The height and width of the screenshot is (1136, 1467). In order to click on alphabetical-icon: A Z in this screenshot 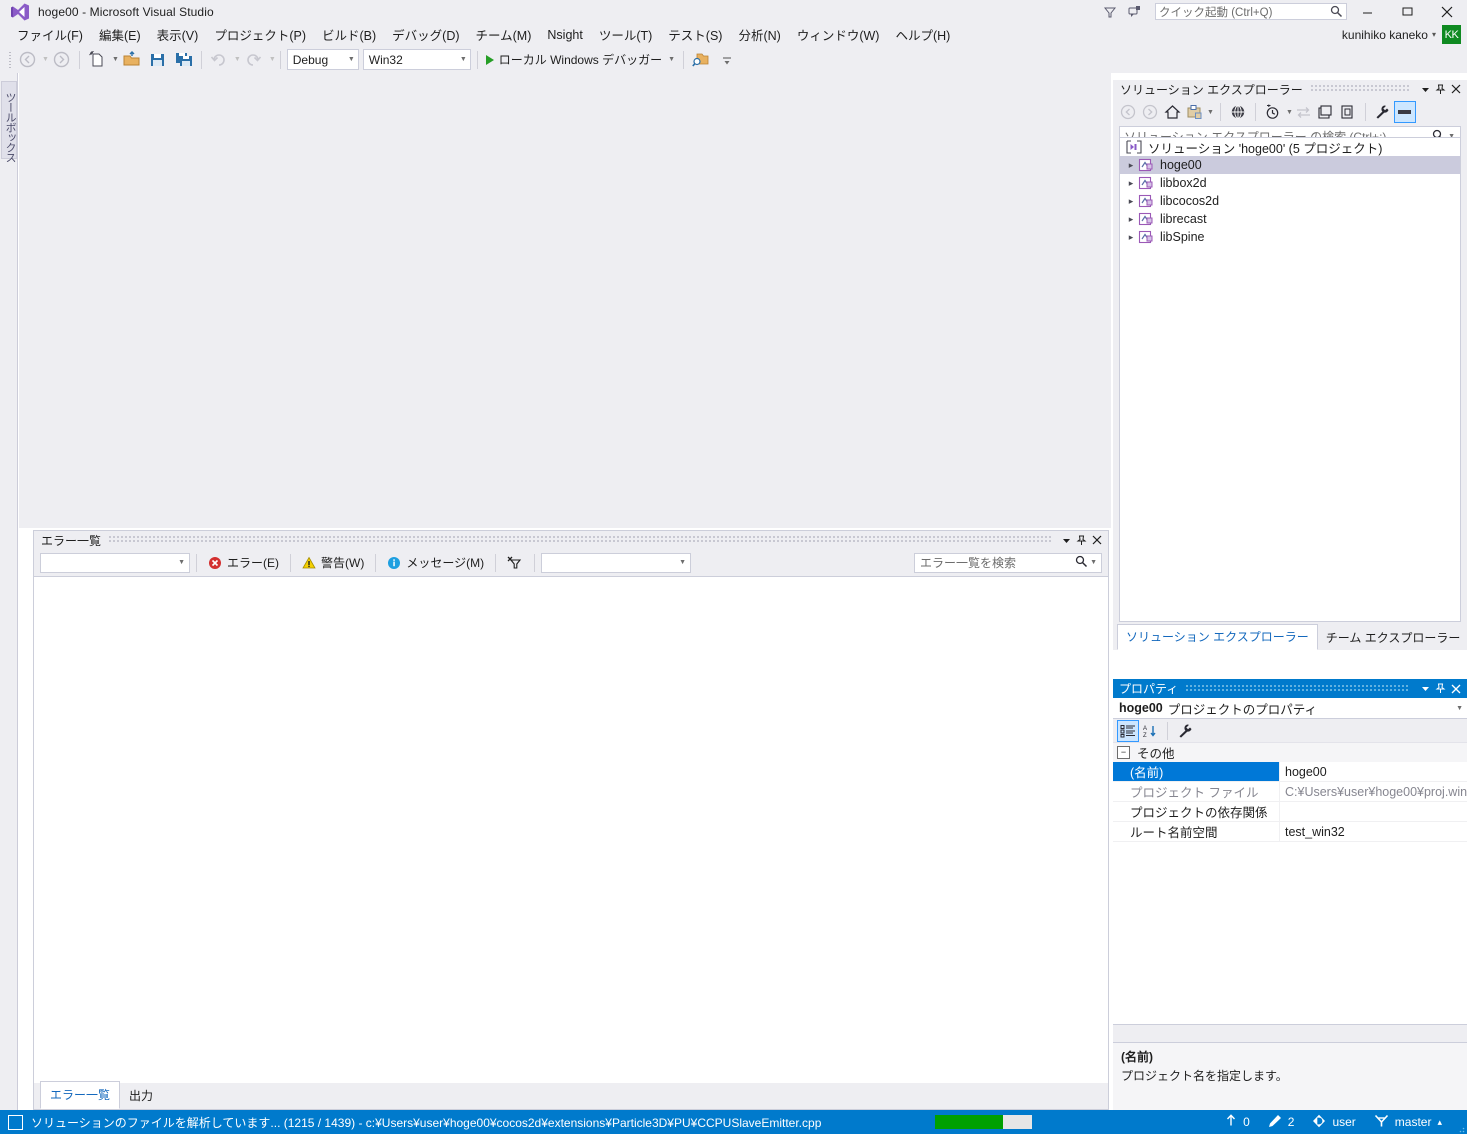, I will do `click(1150, 731)`.